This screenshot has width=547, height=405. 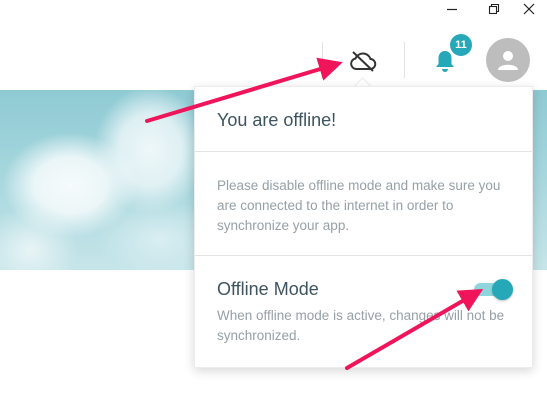 What do you see at coordinates (502, 289) in the screenshot?
I see `toggle-thumb` at bounding box center [502, 289].